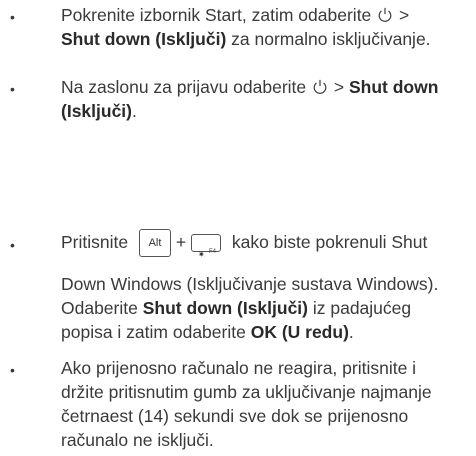 The image size is (476, 456). What do you see at coordinates (205, 246) in the screenshot?
I see `f4-key-icon: ✷ F4` at bounding box center [205, 246].